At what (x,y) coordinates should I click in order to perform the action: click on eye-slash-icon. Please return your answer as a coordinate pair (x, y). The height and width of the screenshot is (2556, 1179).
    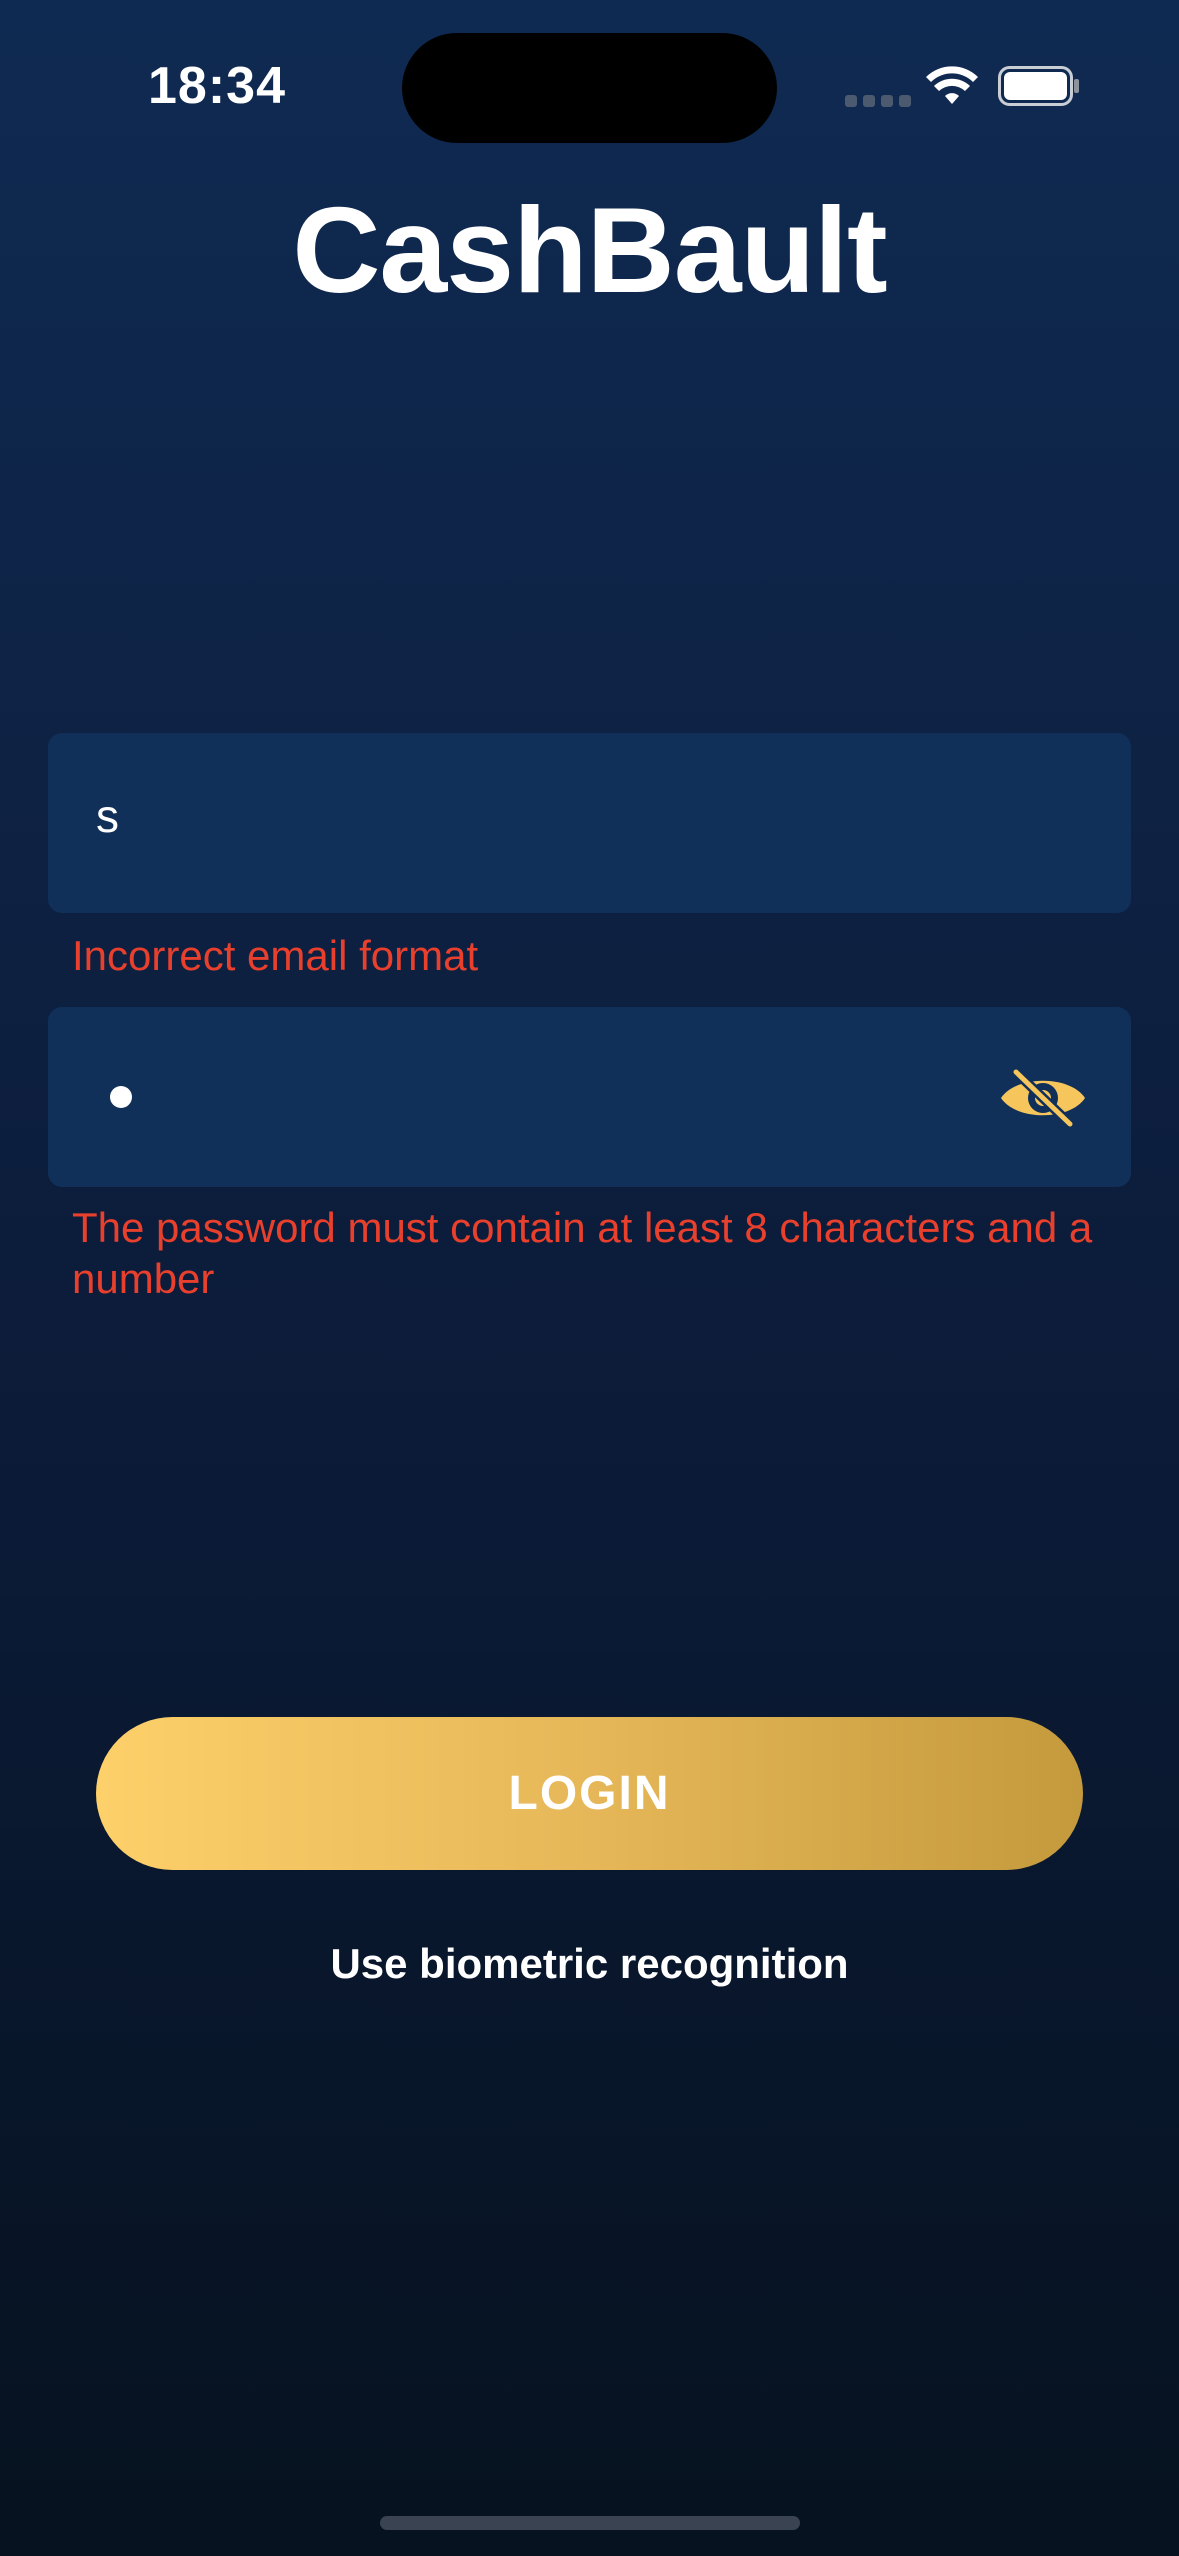
    Looking at the image, I should click on (1043, 1098).